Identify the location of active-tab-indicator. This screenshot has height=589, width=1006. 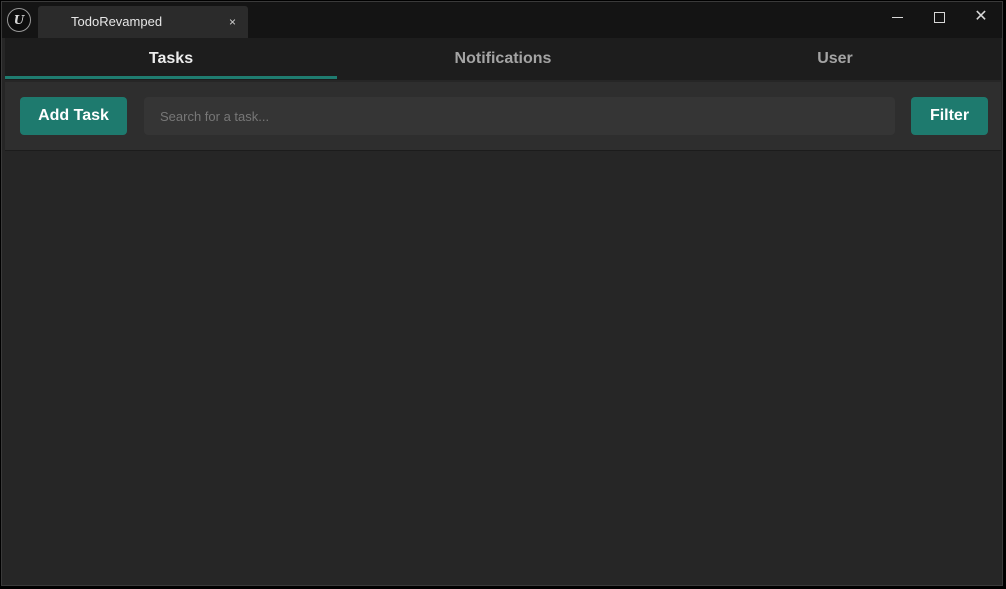
(171, 77).